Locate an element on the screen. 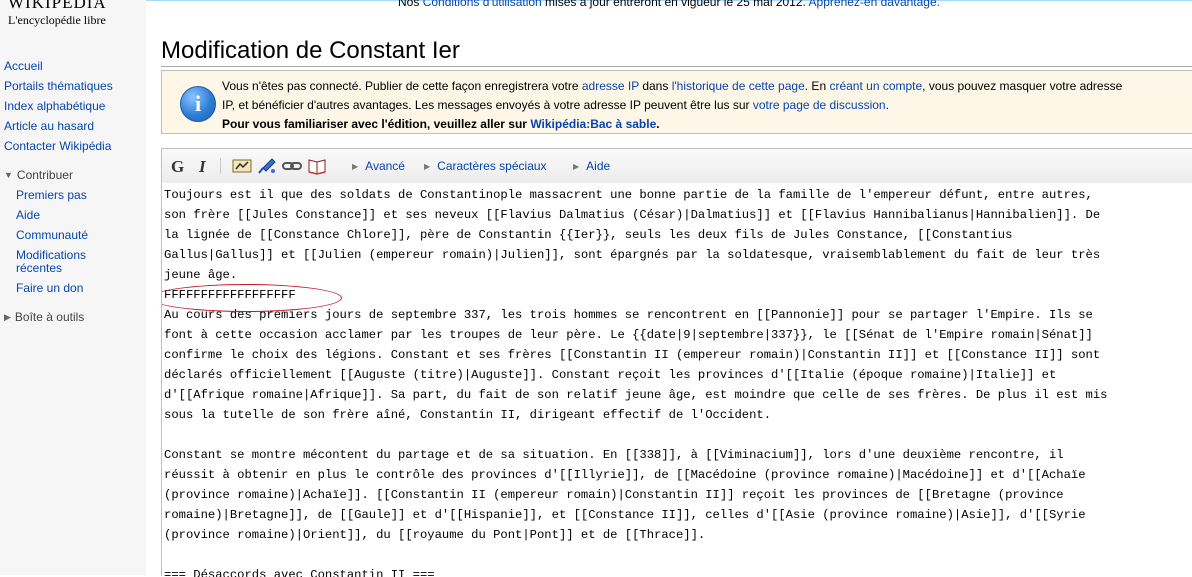 The width and height of the screenshot is (1192, 577). link-page-discussion: votre page de discussion is located at coordinates (819, 105).